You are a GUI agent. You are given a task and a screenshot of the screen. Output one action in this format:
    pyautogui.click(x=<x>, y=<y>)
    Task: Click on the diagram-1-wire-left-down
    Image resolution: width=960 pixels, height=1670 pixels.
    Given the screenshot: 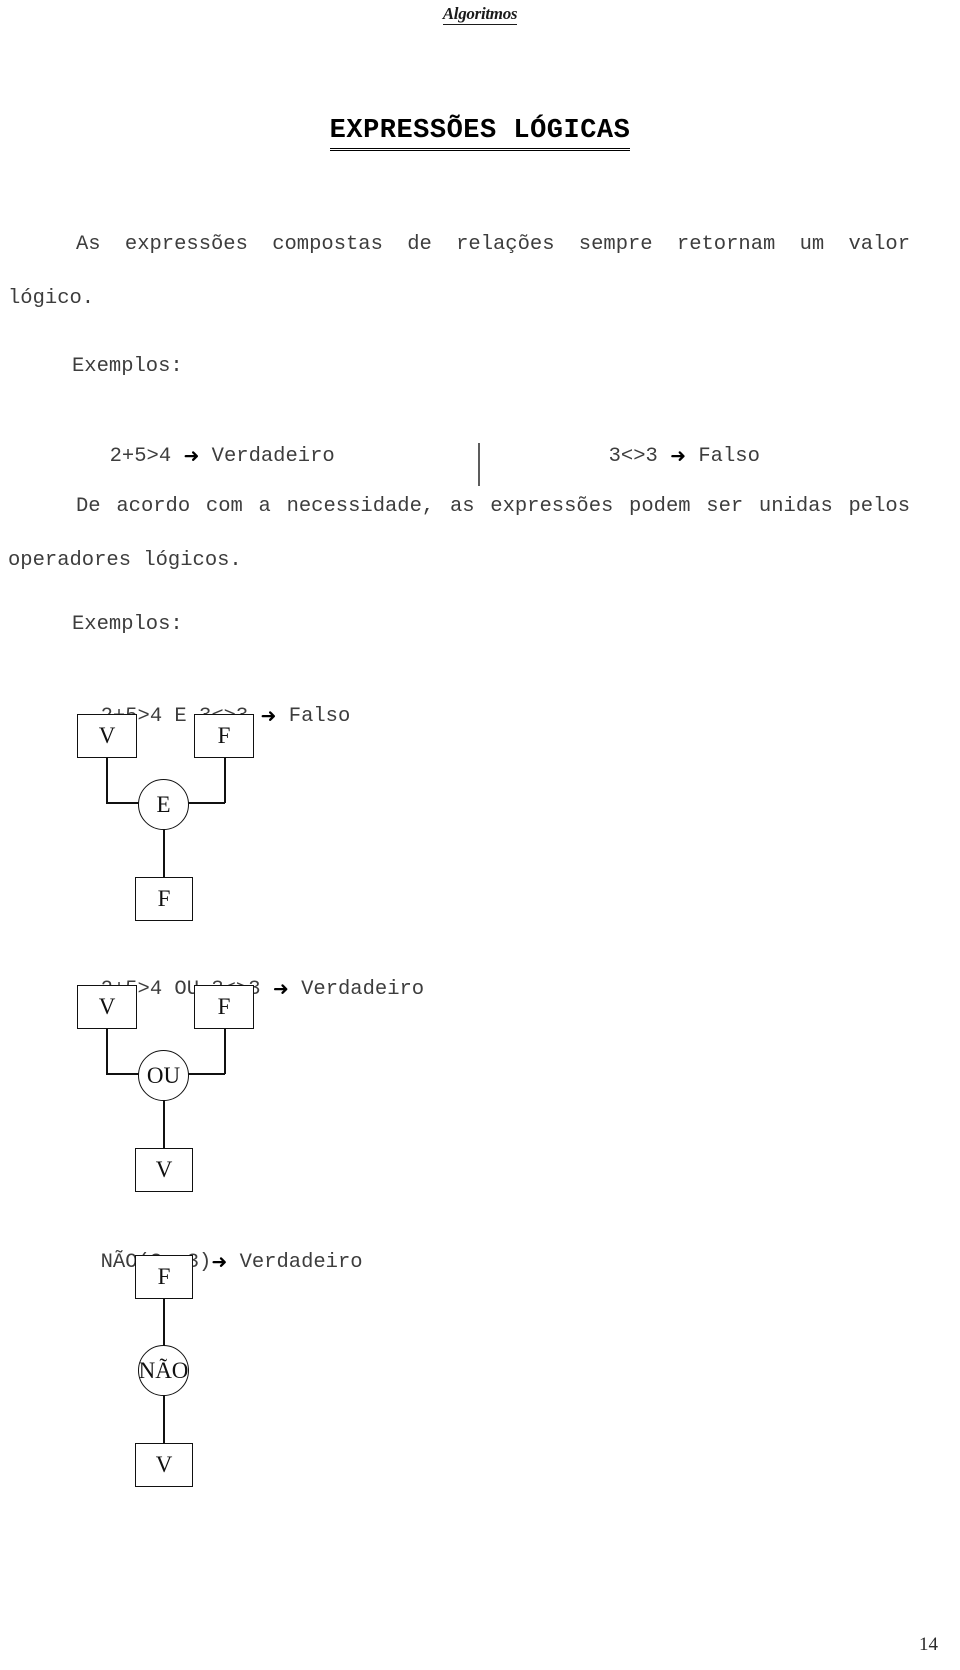 What is the action you would take?
    pyautogui.click(x=107, y=780)
    